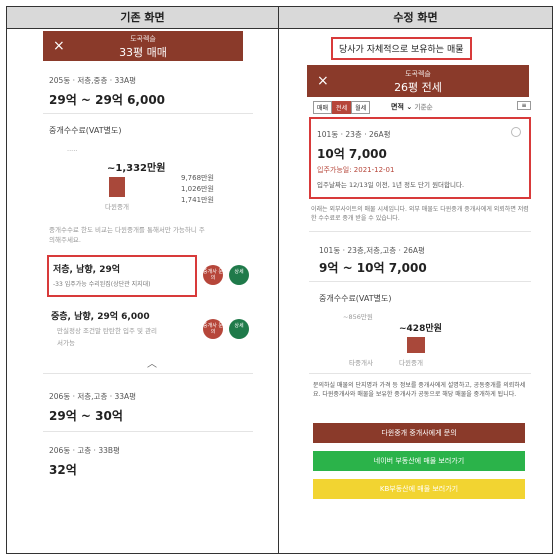 This screenshot has width=559, height=560. What do you see at coordinates (354, 134) in the screenshot?
I see `listing-line: 101동 · 23층 · 26A평` at bounding box center [354, 134].